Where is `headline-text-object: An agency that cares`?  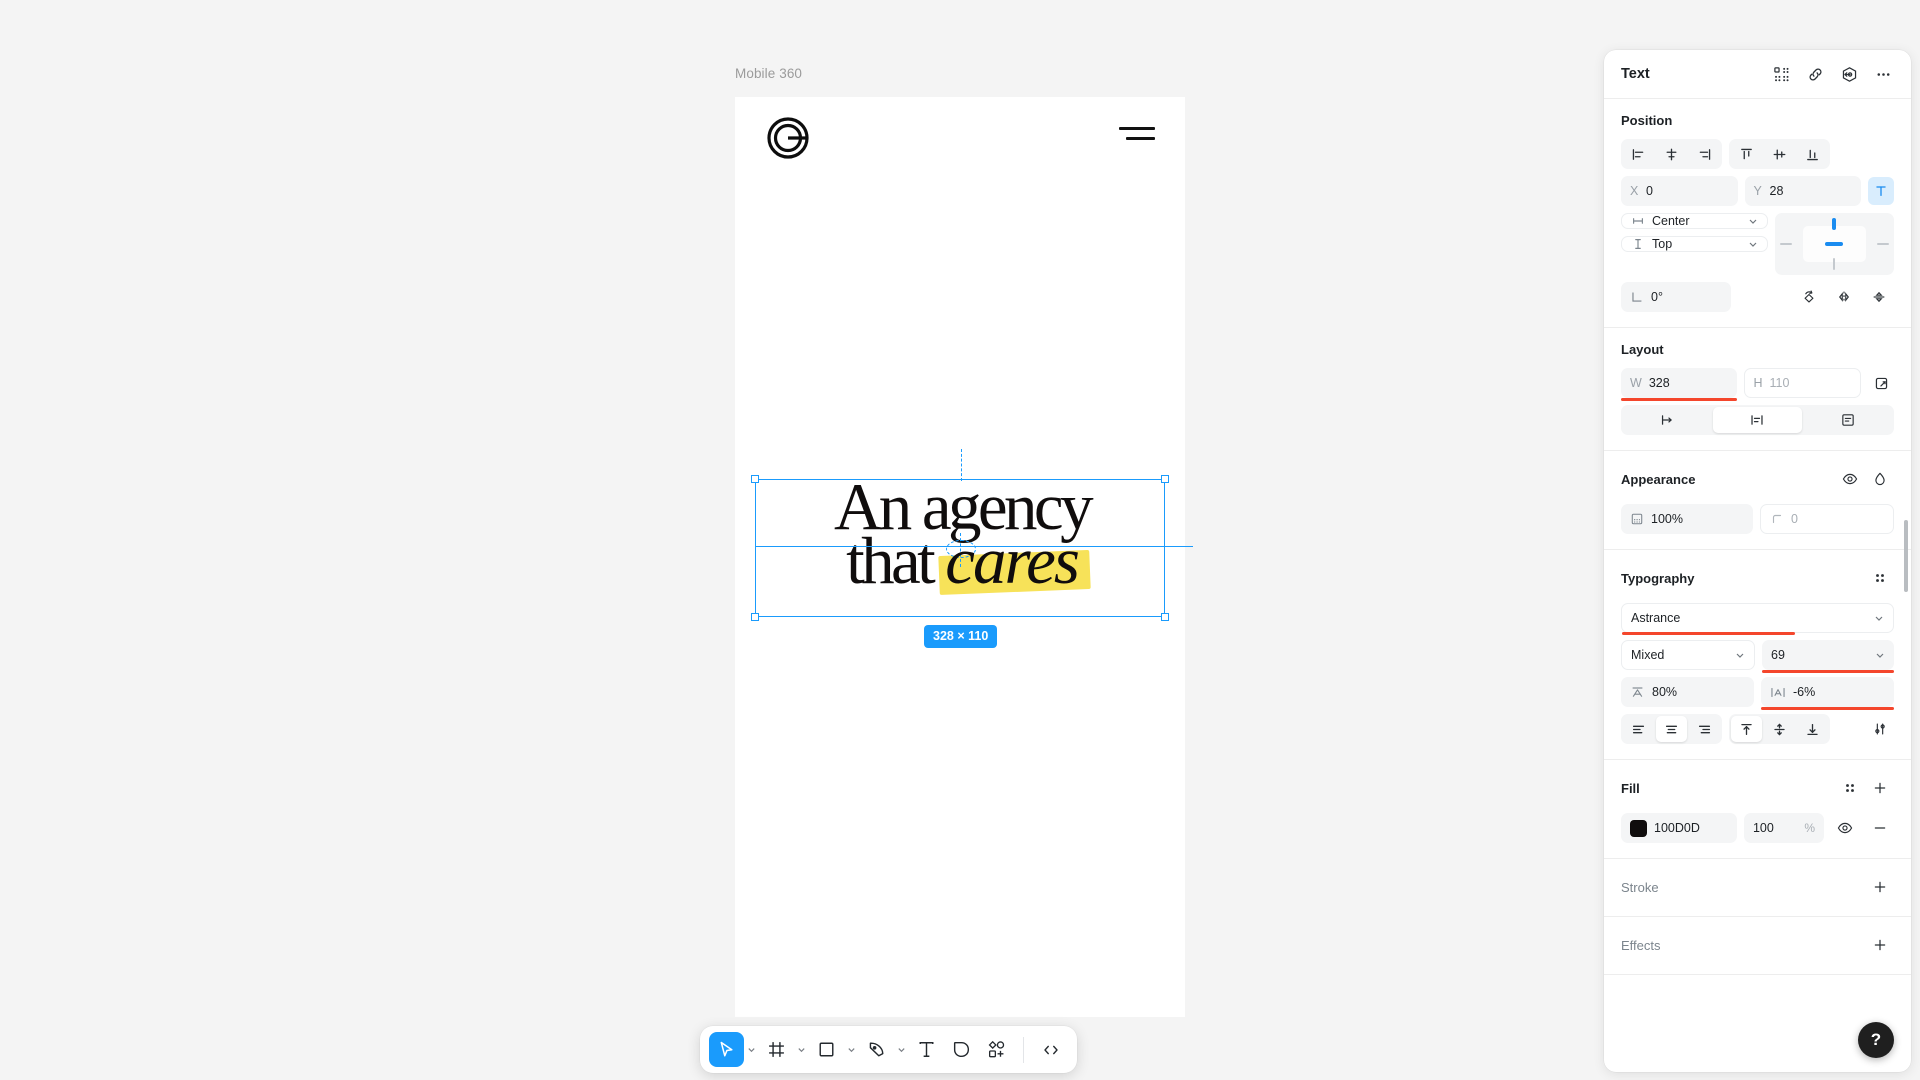 headline-text-object: An agency that cares is located at coordinates (962, 546).